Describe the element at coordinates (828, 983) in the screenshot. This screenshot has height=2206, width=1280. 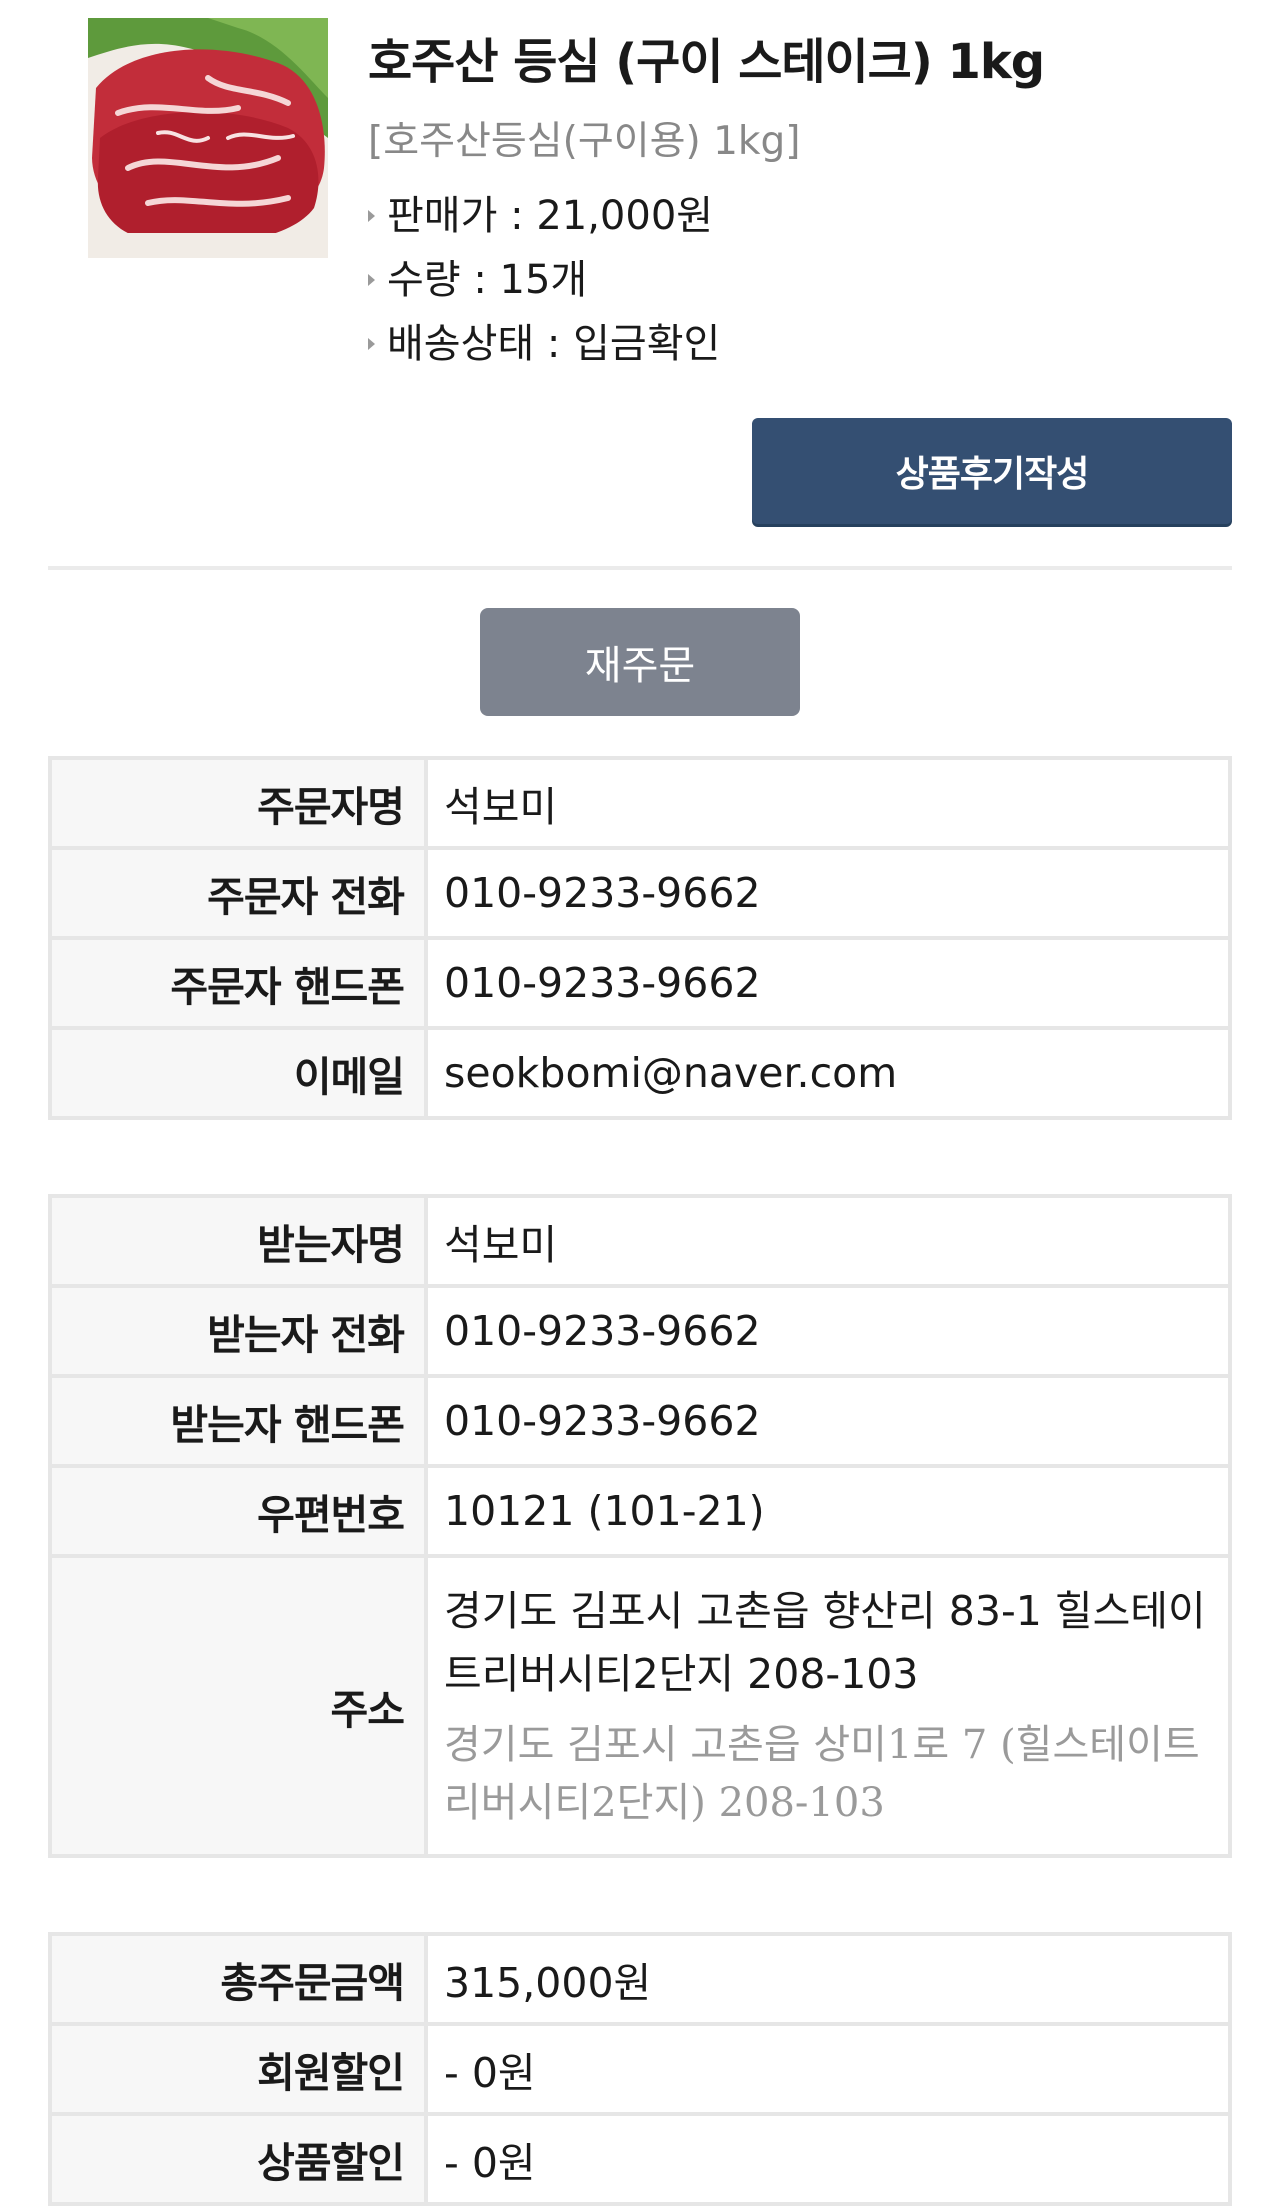
I see `orderer-mobile-value: 010-9233-9662` at that location.